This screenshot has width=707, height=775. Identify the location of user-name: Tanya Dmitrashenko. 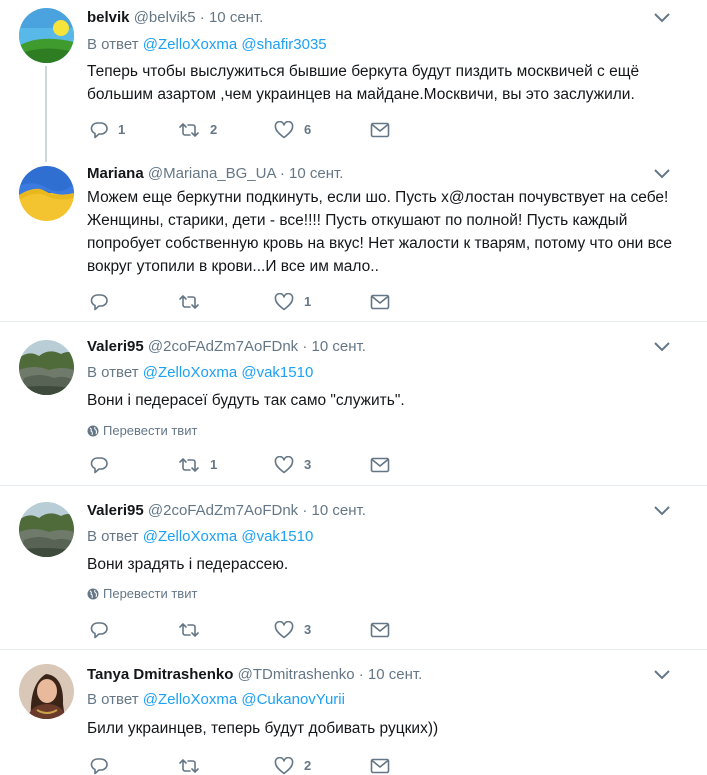
(160, 674).